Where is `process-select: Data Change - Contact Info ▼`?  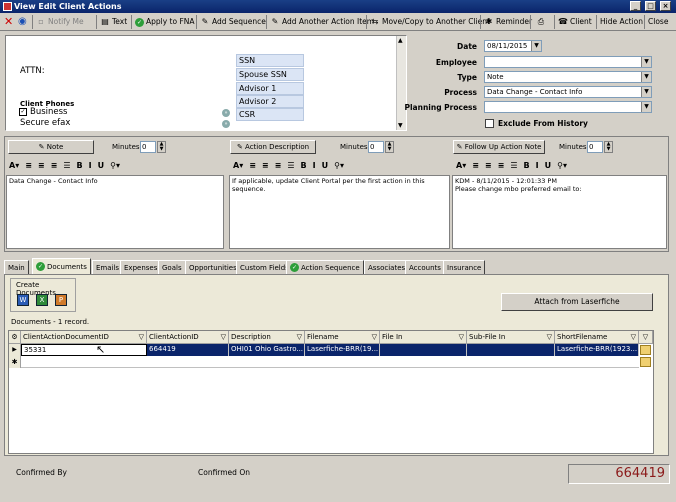 process-select: Data Change - Contact Info ▼ is located at coordinates (568, 92).